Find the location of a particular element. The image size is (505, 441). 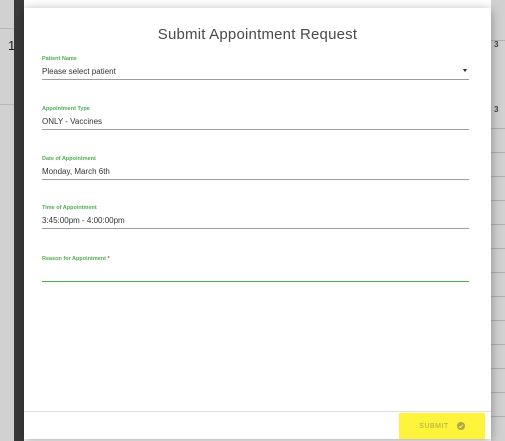

time-underline is located at coordinates (255, 228).